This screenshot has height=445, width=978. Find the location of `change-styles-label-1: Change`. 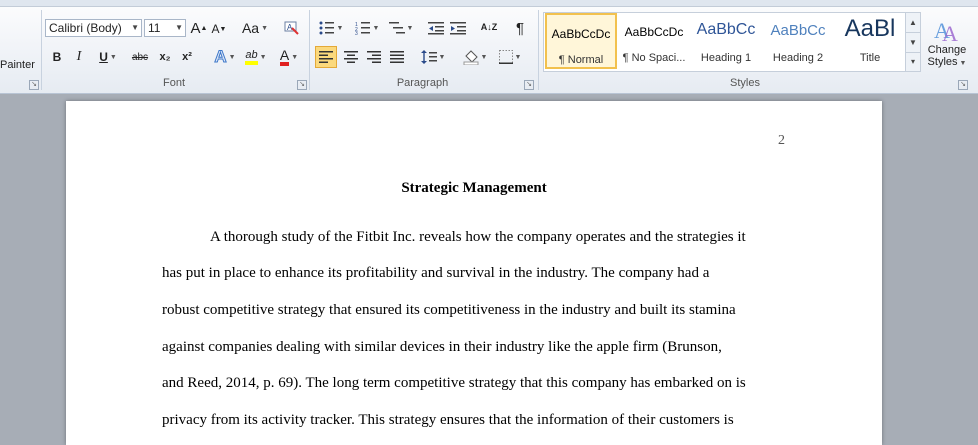

change-styles-label-1: Change is located at coordinates (947, 50).